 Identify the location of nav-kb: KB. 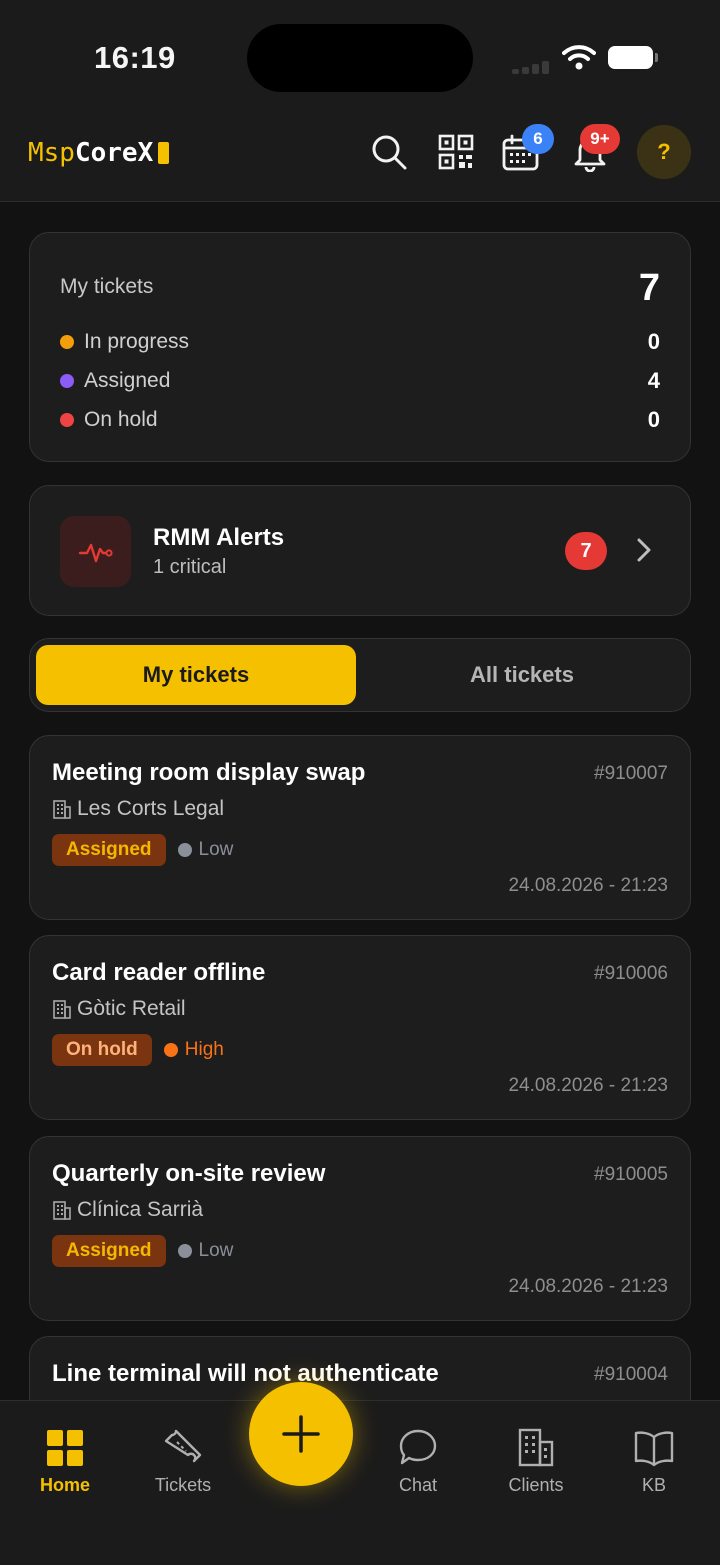
(654, 1459).